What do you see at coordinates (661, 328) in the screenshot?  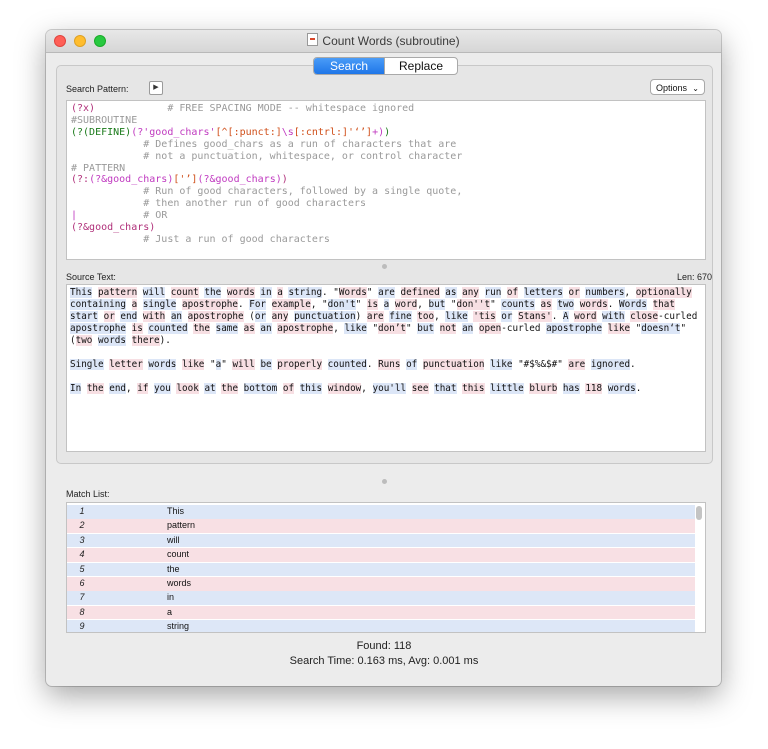 I see `matched-word: doesn‘t` at bounding box center [661, 328].